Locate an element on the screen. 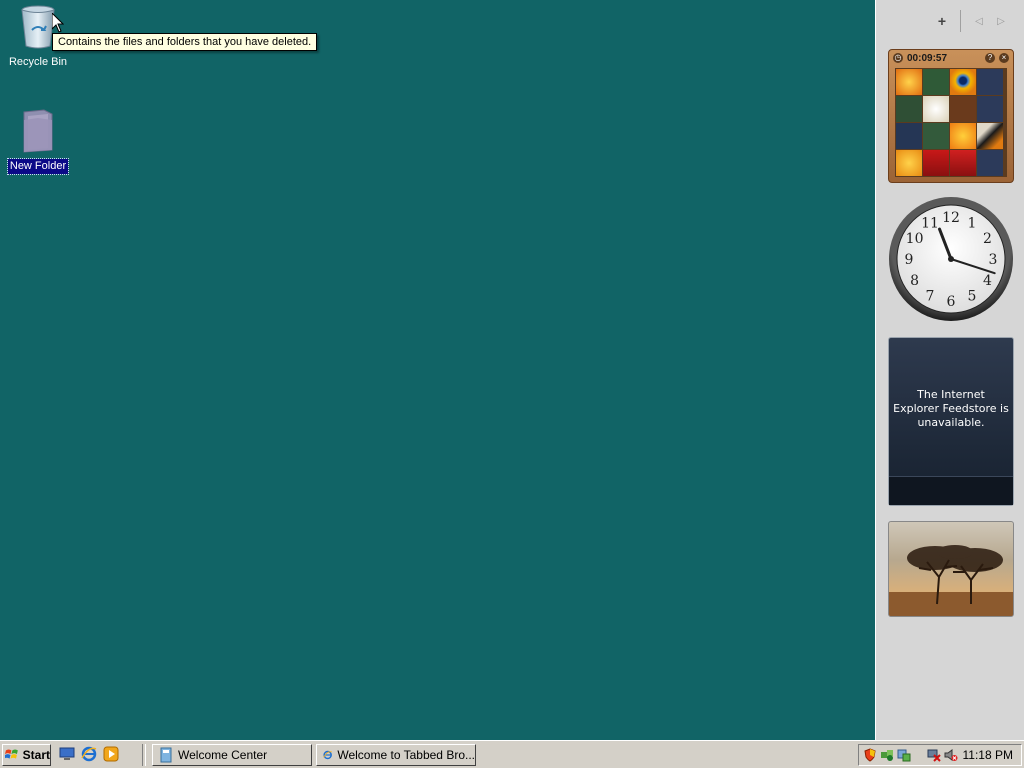 The height and width of the screenshot is (768, 1024). volume-muted-icon is located at coordinates (951, 755).